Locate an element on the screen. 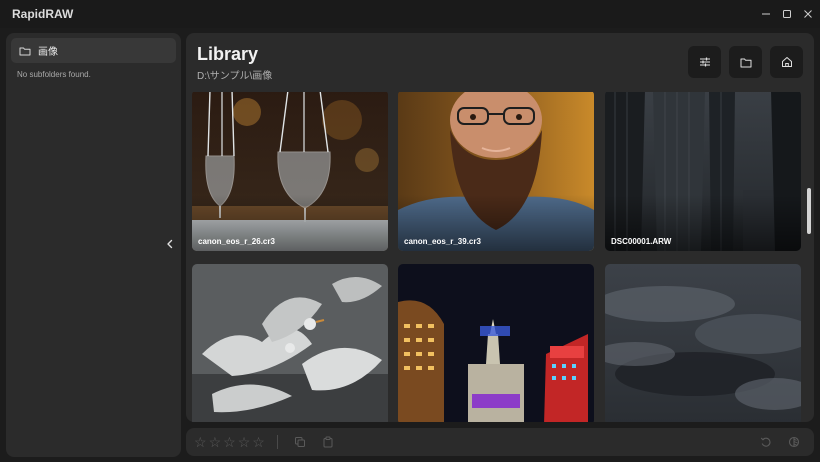 The image size is (820, 462). maximize-button is located at coordinates (787, 14).